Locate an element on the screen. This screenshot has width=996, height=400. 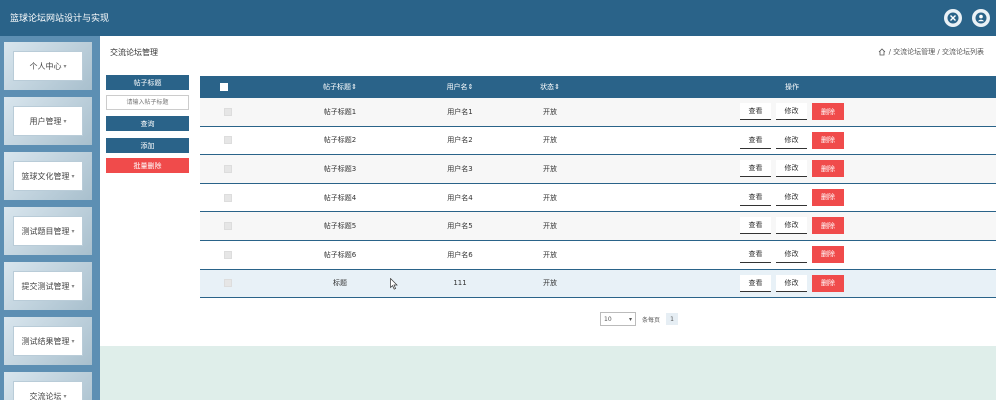
home-icon is located at coordinates (882, 52).